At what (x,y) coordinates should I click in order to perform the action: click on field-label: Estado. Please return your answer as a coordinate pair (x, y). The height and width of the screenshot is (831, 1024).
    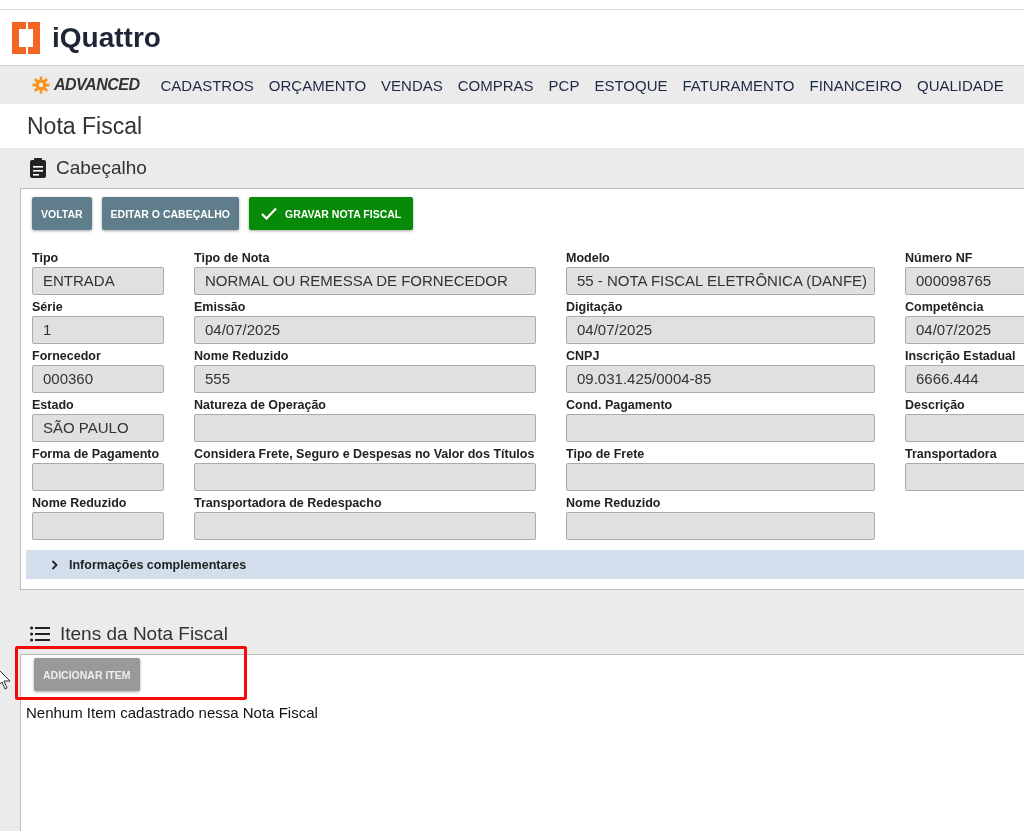
    Looking at the image, I should click on (53, 406).